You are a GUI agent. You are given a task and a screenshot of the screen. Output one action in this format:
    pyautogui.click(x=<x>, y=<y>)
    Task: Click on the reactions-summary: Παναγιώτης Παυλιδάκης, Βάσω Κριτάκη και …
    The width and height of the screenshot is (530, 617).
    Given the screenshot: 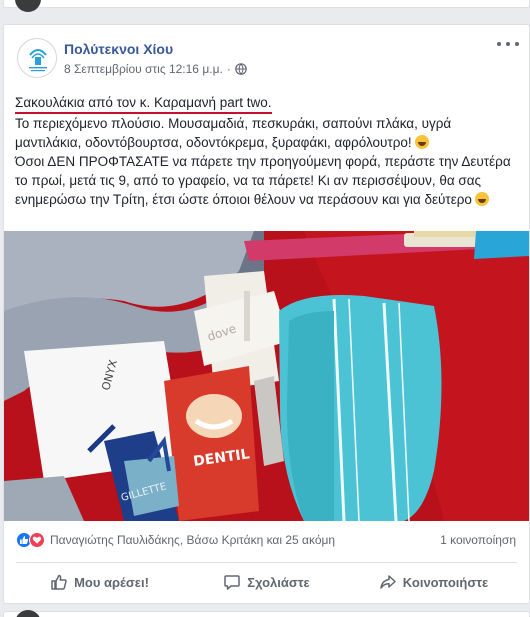 What is the action you would take?
    pyautogui.click(x=175, y=540)
    